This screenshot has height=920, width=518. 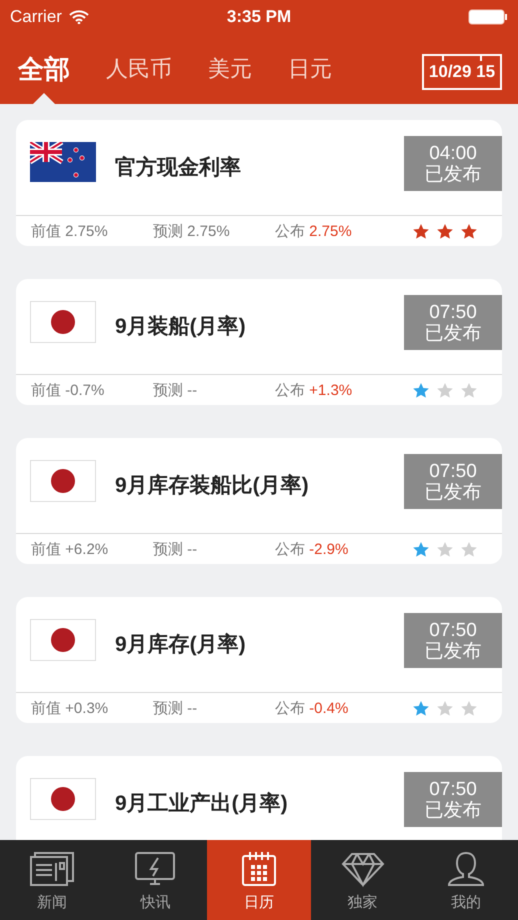 What do you see at coordinates (259, 501) in the screenshot?
I see `event-card: 9月库存装船比(月率) 07:50 已发布 前值 +6.2% 预测 -- 公布 -2.9%` at bounding box center [259, 501].